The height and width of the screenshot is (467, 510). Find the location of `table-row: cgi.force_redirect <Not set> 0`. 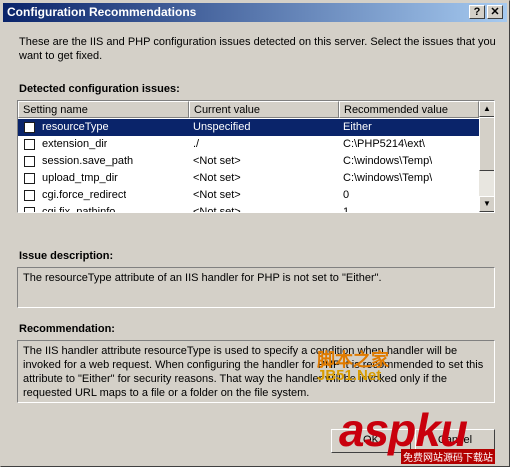

table-row: cgi.force_redirect <Not set> 0 is located at coordinates (248, 195).